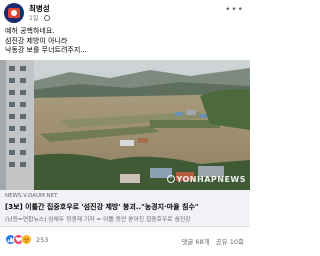 This screenshot has height=256, width=320. I want to click on post-stats: 댓글 68개 공유 10회, so click(212, 241).